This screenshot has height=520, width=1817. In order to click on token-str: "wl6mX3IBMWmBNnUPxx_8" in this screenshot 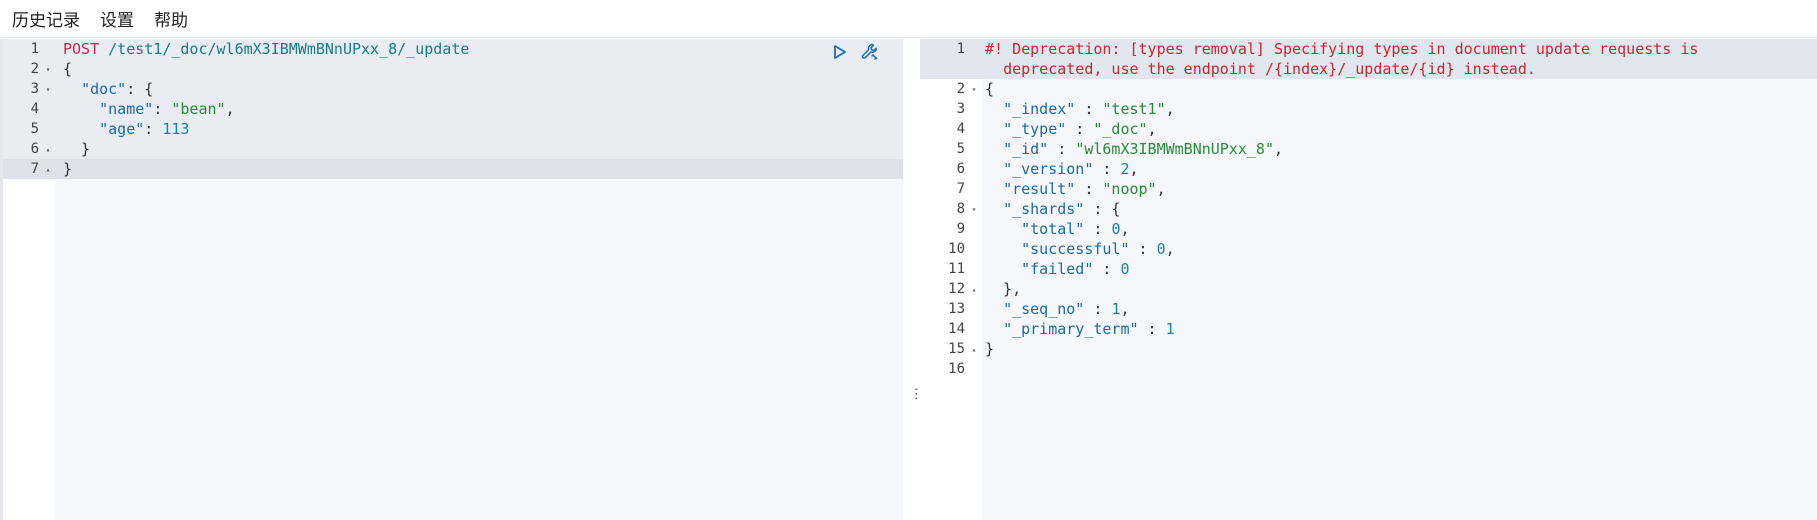, I will do `click(1174, 149)`.